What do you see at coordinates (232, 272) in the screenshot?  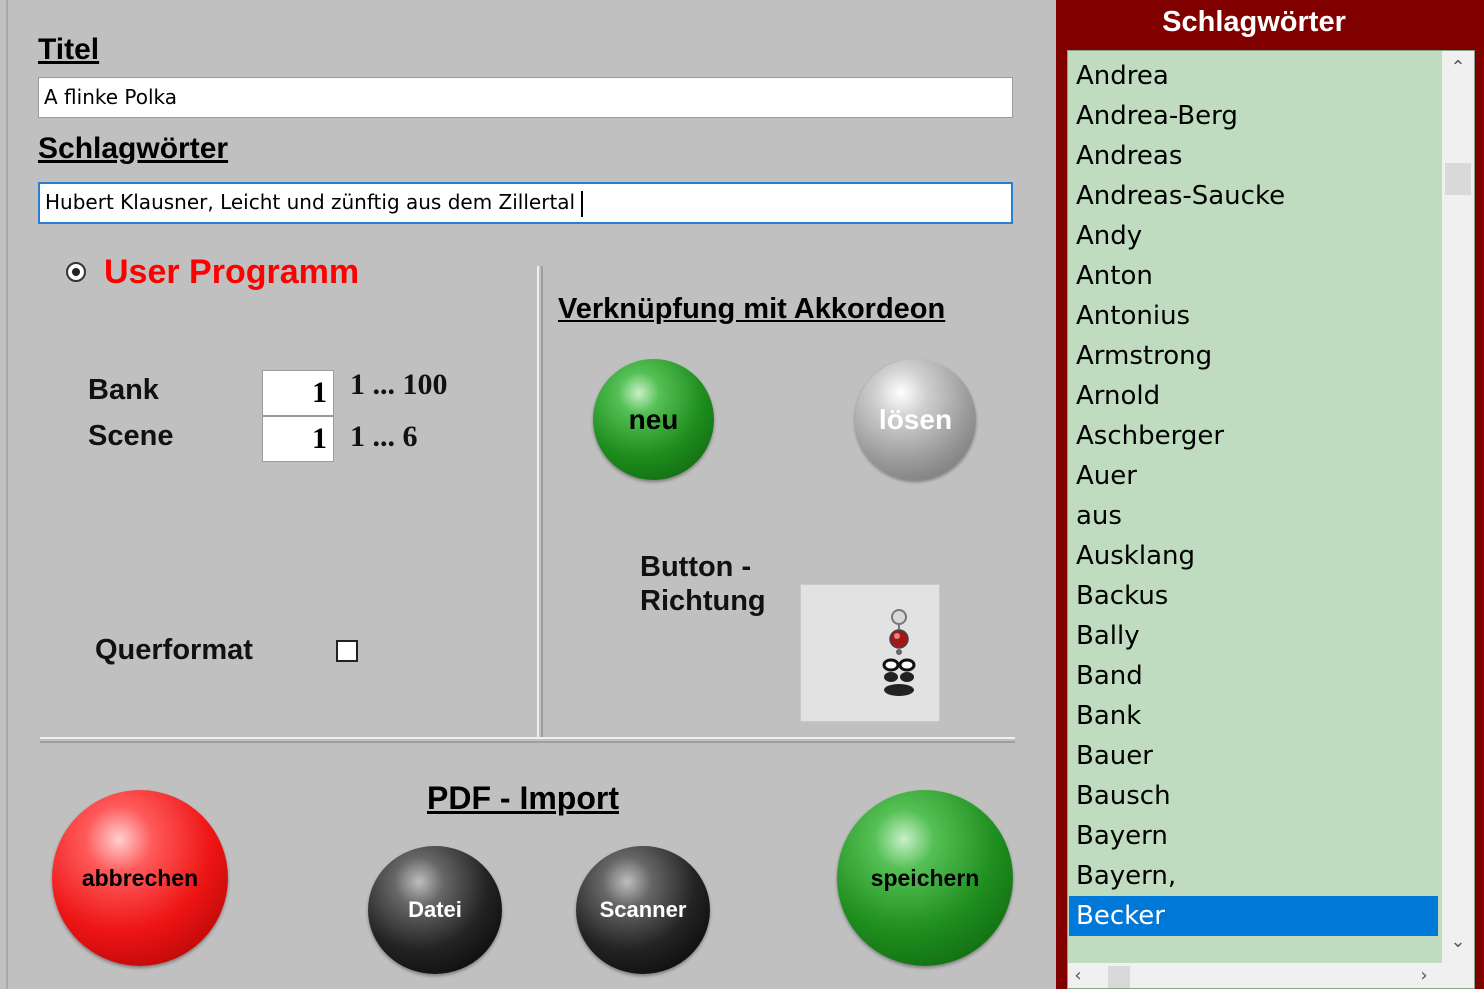 I see `user-program-label: User Programm` at bounding box center [232, 272].